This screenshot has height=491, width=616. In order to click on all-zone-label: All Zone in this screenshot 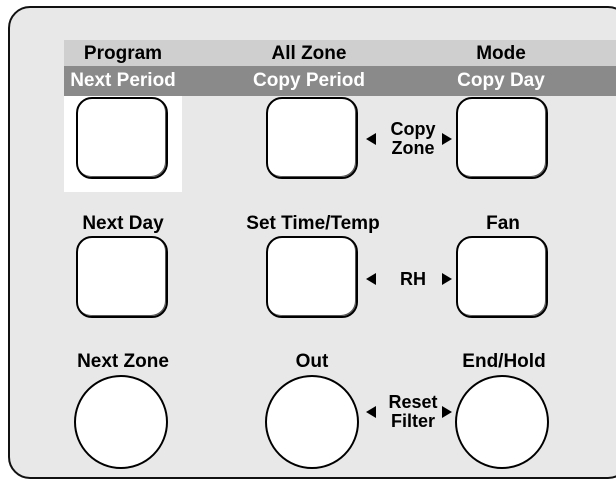, I will do `click(309, 53)`.